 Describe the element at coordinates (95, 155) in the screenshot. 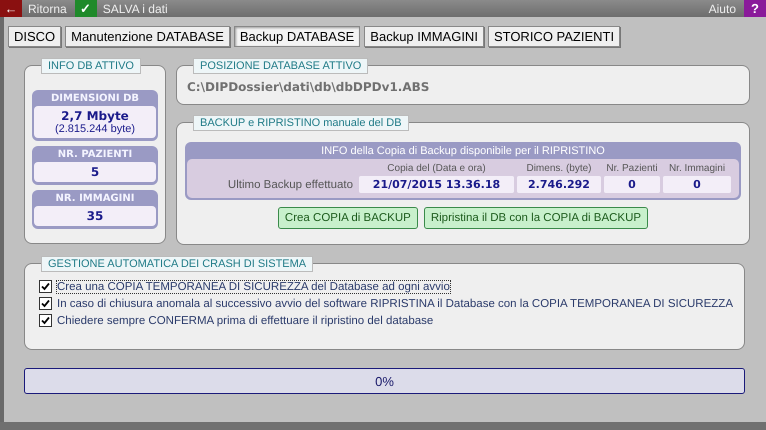

I see `card-label: NR. PAZIENTI` at that location.